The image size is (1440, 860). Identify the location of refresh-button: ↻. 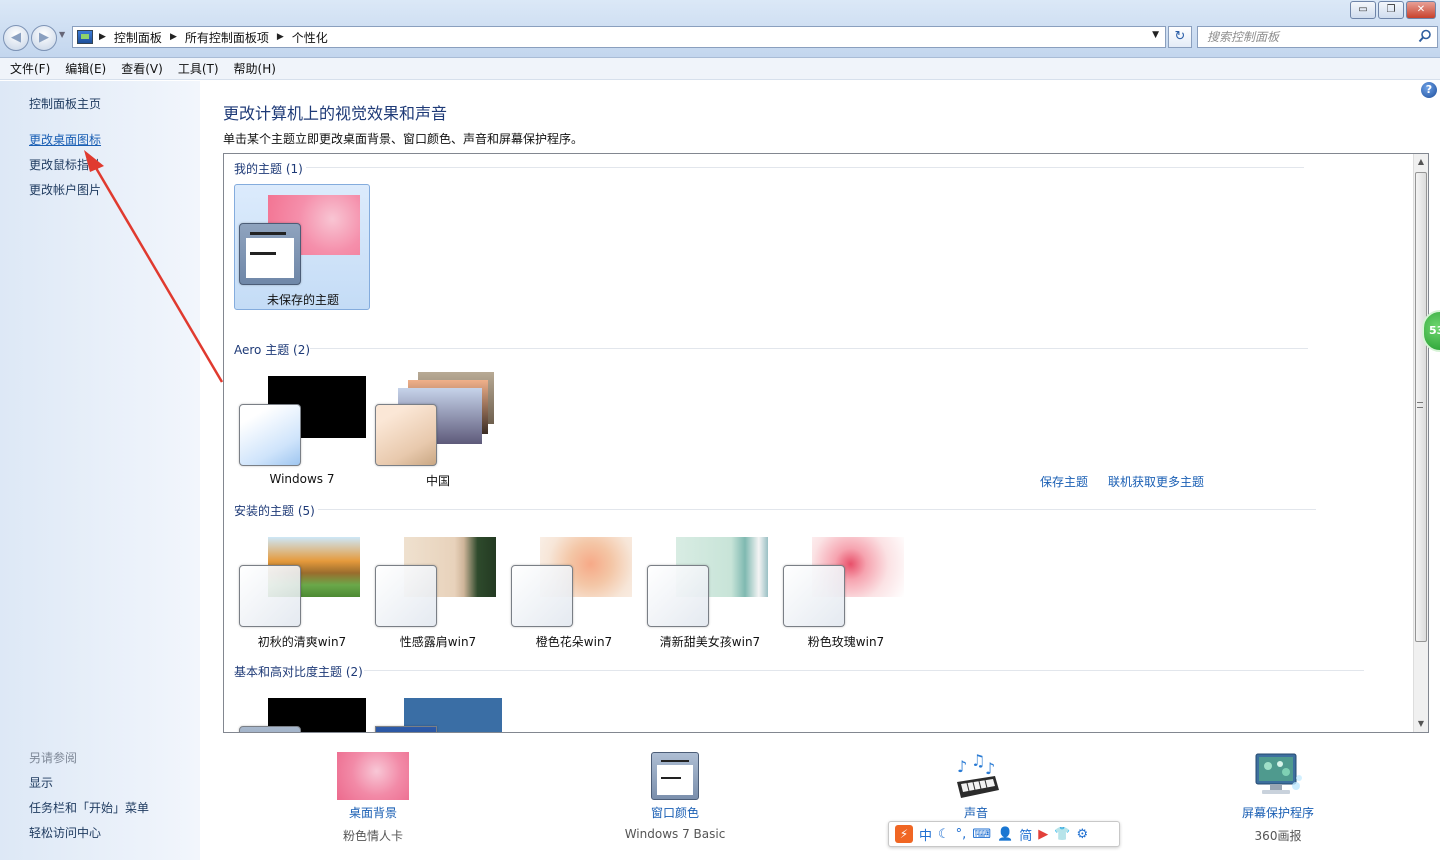
(1180, 37).